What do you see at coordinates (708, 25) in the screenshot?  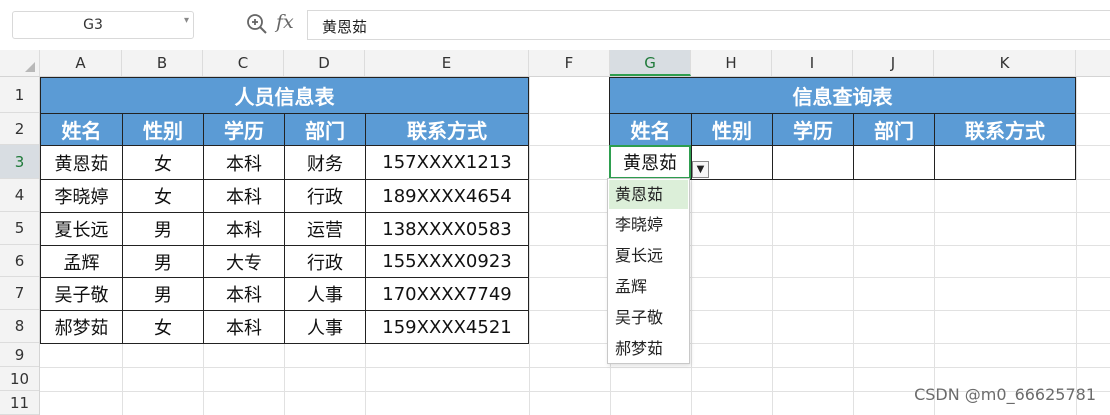 I see `formula-input: 黄恩茹` at bounding box center [708, 25].